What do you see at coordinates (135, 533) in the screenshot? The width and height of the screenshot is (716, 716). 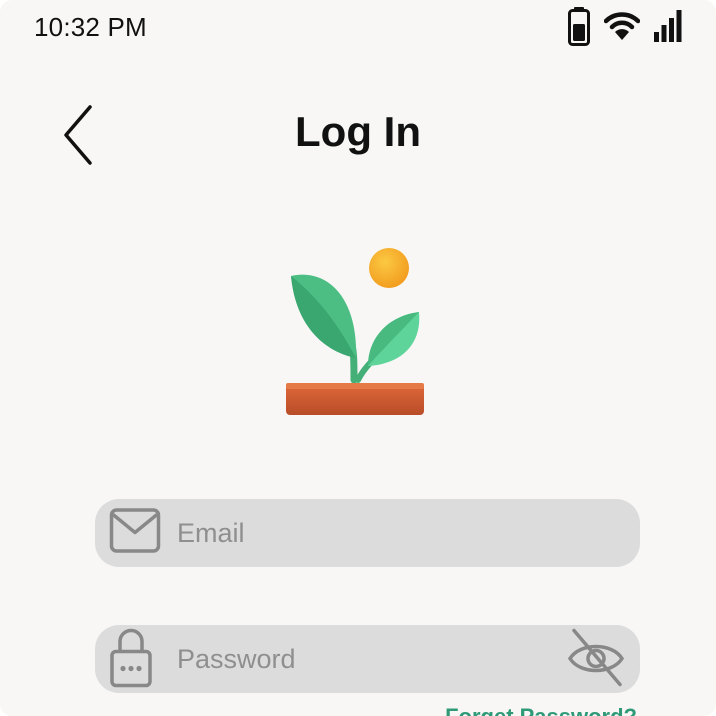 I see `envelope-icon` at bounding box center [135, 533].